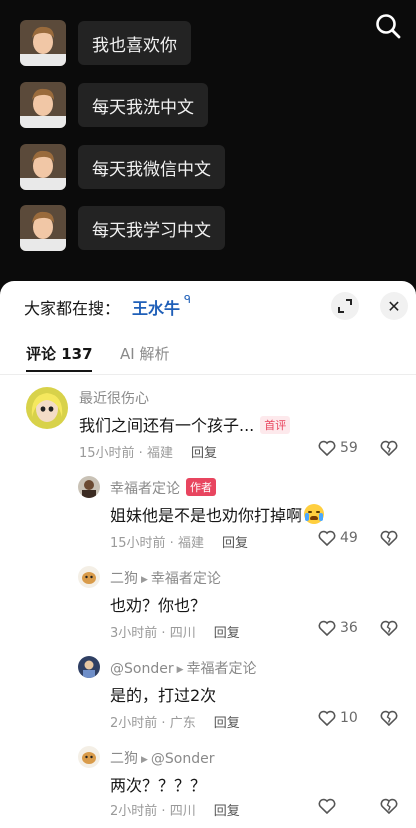 The image size is (416, 828). What do you see at coordinates (142, 669) in the screenshot?
I see `comment-username: @Sonder` at bounding box center [142, 669].